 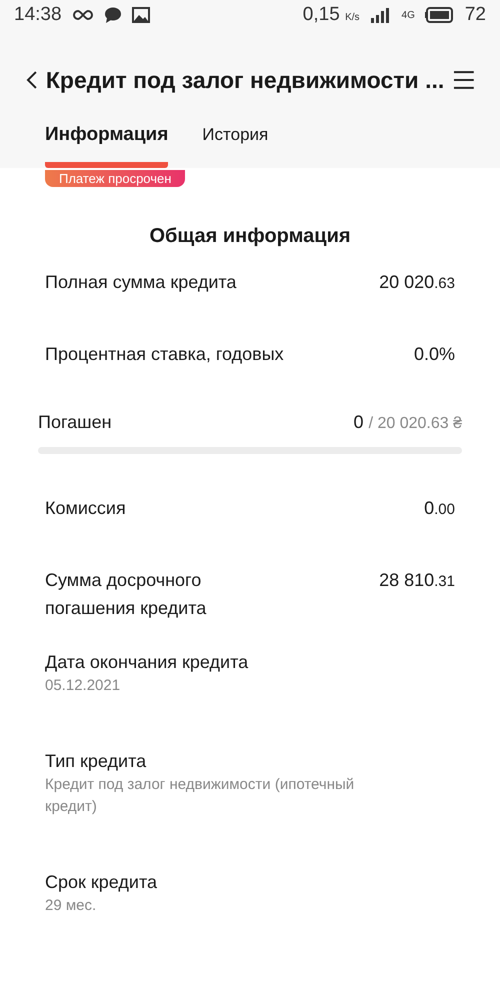 What do you see at coordinates (475, 15) in the screenshot?
I see `battery-level: 72` at bounding box center [475, 15].